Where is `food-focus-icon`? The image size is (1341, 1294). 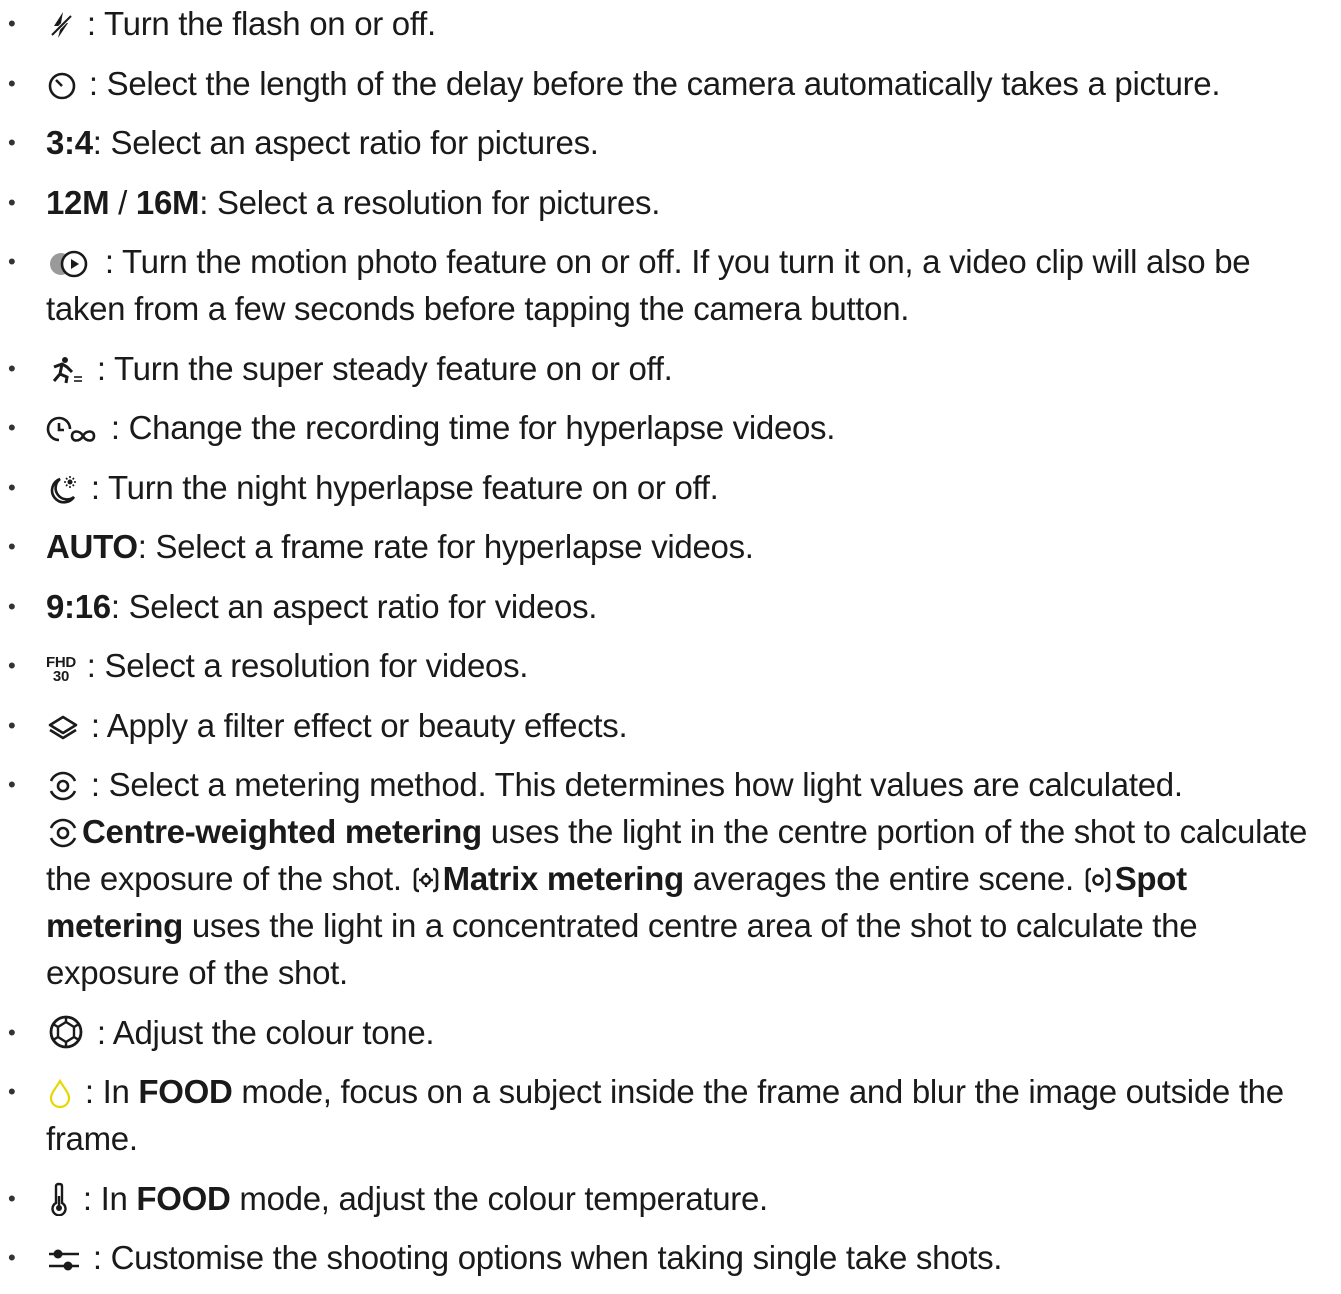
food-focus-icon is located at coordinates (60, 1093).